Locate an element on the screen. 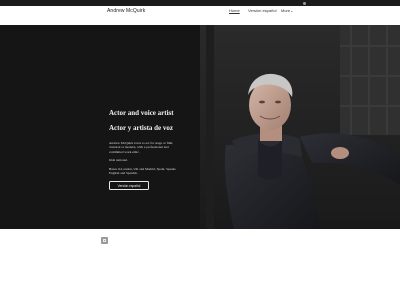 The height and width of the screenshot is (300, 400). status-dot-icon is located at coordinates (304, 3).